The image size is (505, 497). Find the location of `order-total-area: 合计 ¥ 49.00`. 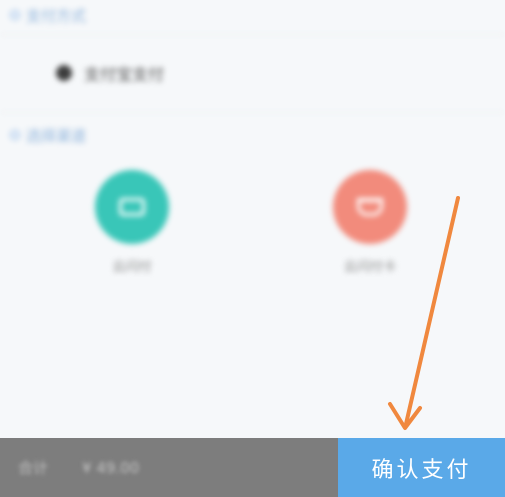

order-total-area: 合计 ¥ 49.00 is located at coordinates (169, 467).